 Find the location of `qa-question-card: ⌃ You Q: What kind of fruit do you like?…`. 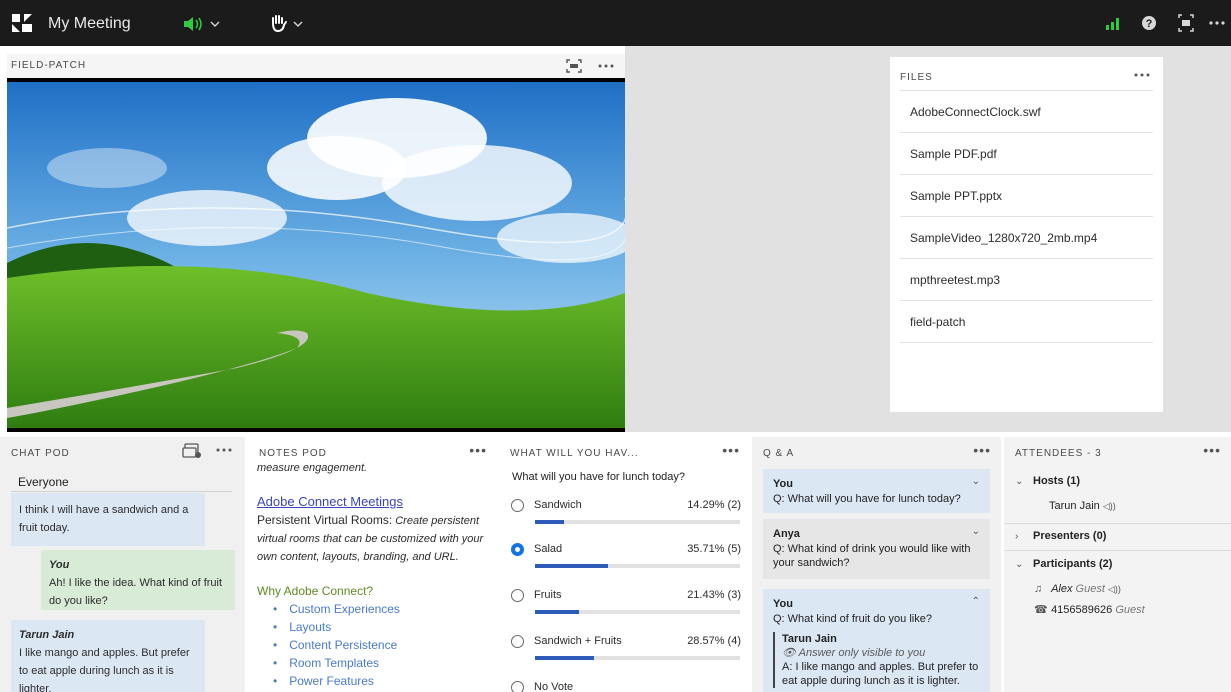

qa-question-card: ⌃ You Q: What kind of fruit do you like?… is located at coordinates (876, 640).